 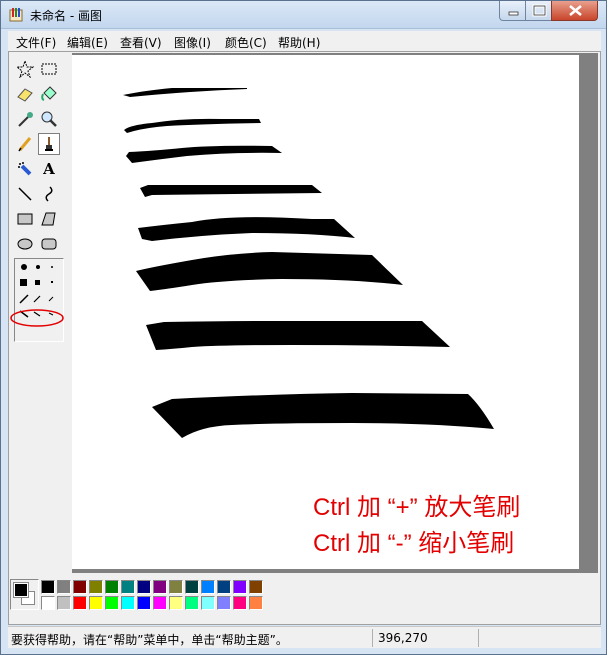 I want to click on fill-tool, so click(x=49, y=94).